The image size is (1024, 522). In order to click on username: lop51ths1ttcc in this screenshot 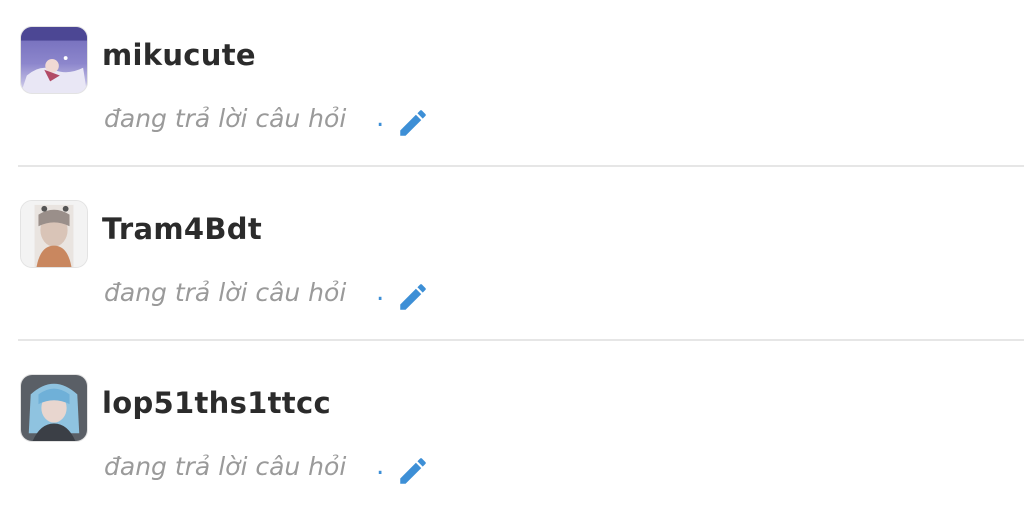, I will do `click(216, 403)`.